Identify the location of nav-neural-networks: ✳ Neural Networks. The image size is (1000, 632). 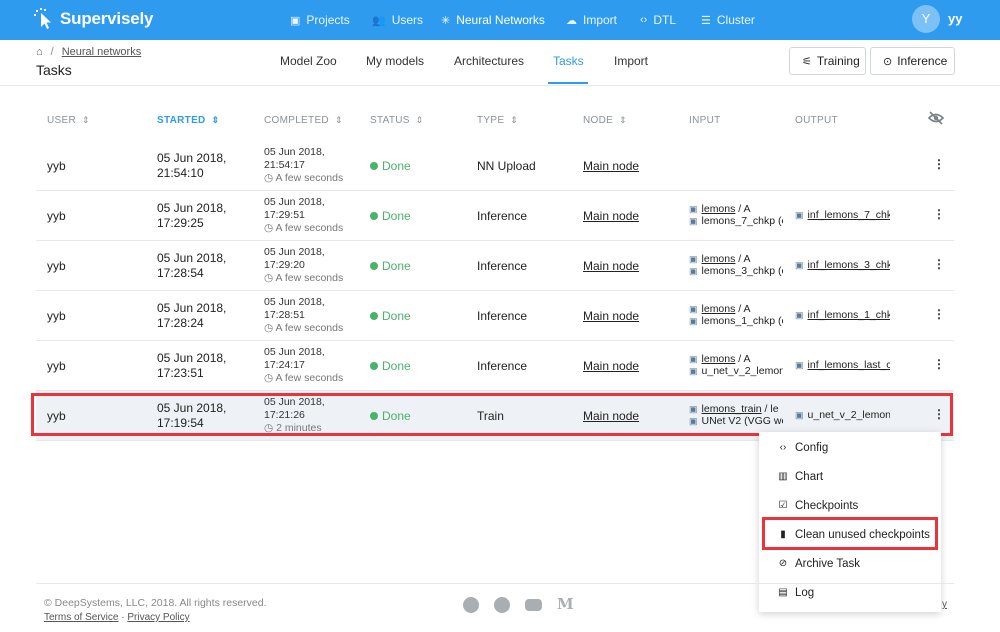
(493, 20).